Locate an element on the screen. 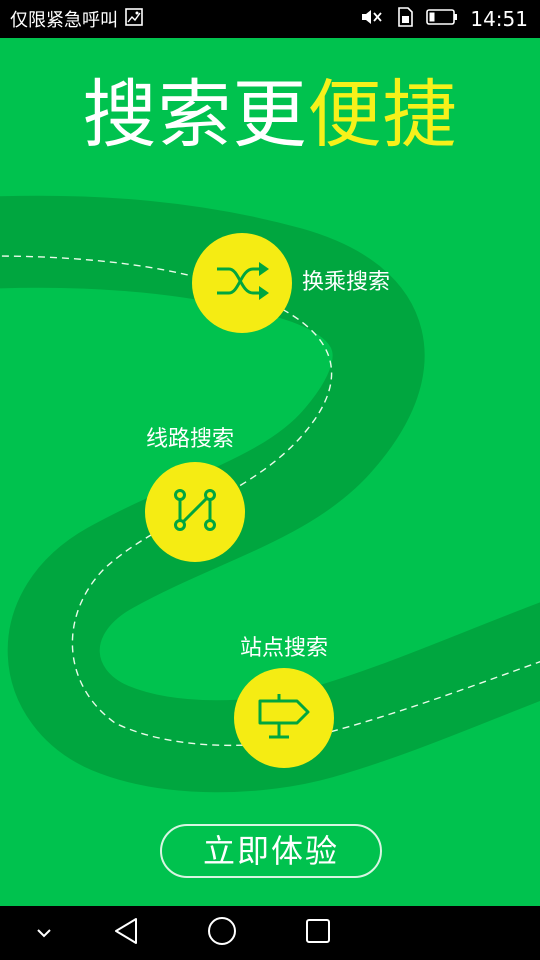 This screenshot has height=960, width=540. navigation-bar is located at coordinates (270, 933).